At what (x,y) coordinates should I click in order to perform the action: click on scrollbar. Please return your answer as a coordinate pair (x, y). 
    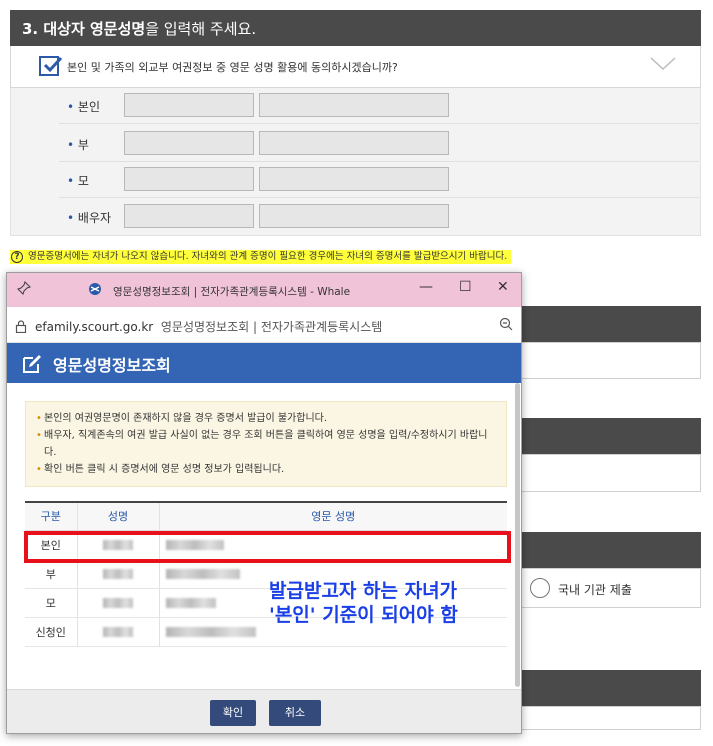
    Looking at the image, I should click on (517, 535).